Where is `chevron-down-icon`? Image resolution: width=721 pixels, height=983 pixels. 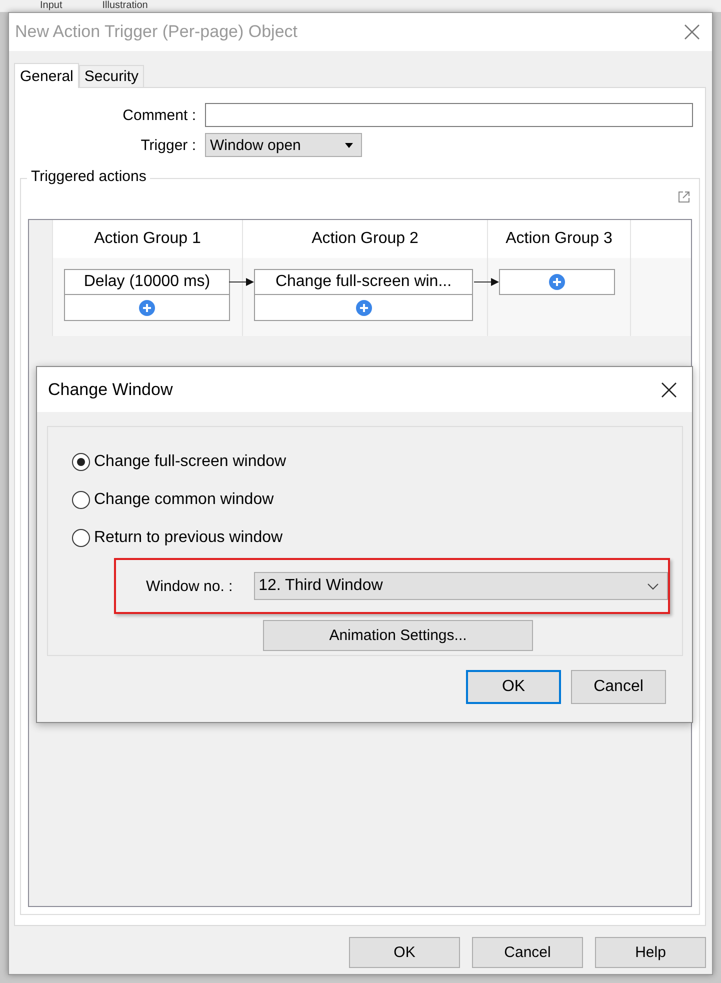 chevron-down-icon is located at coordinates (653, 586).